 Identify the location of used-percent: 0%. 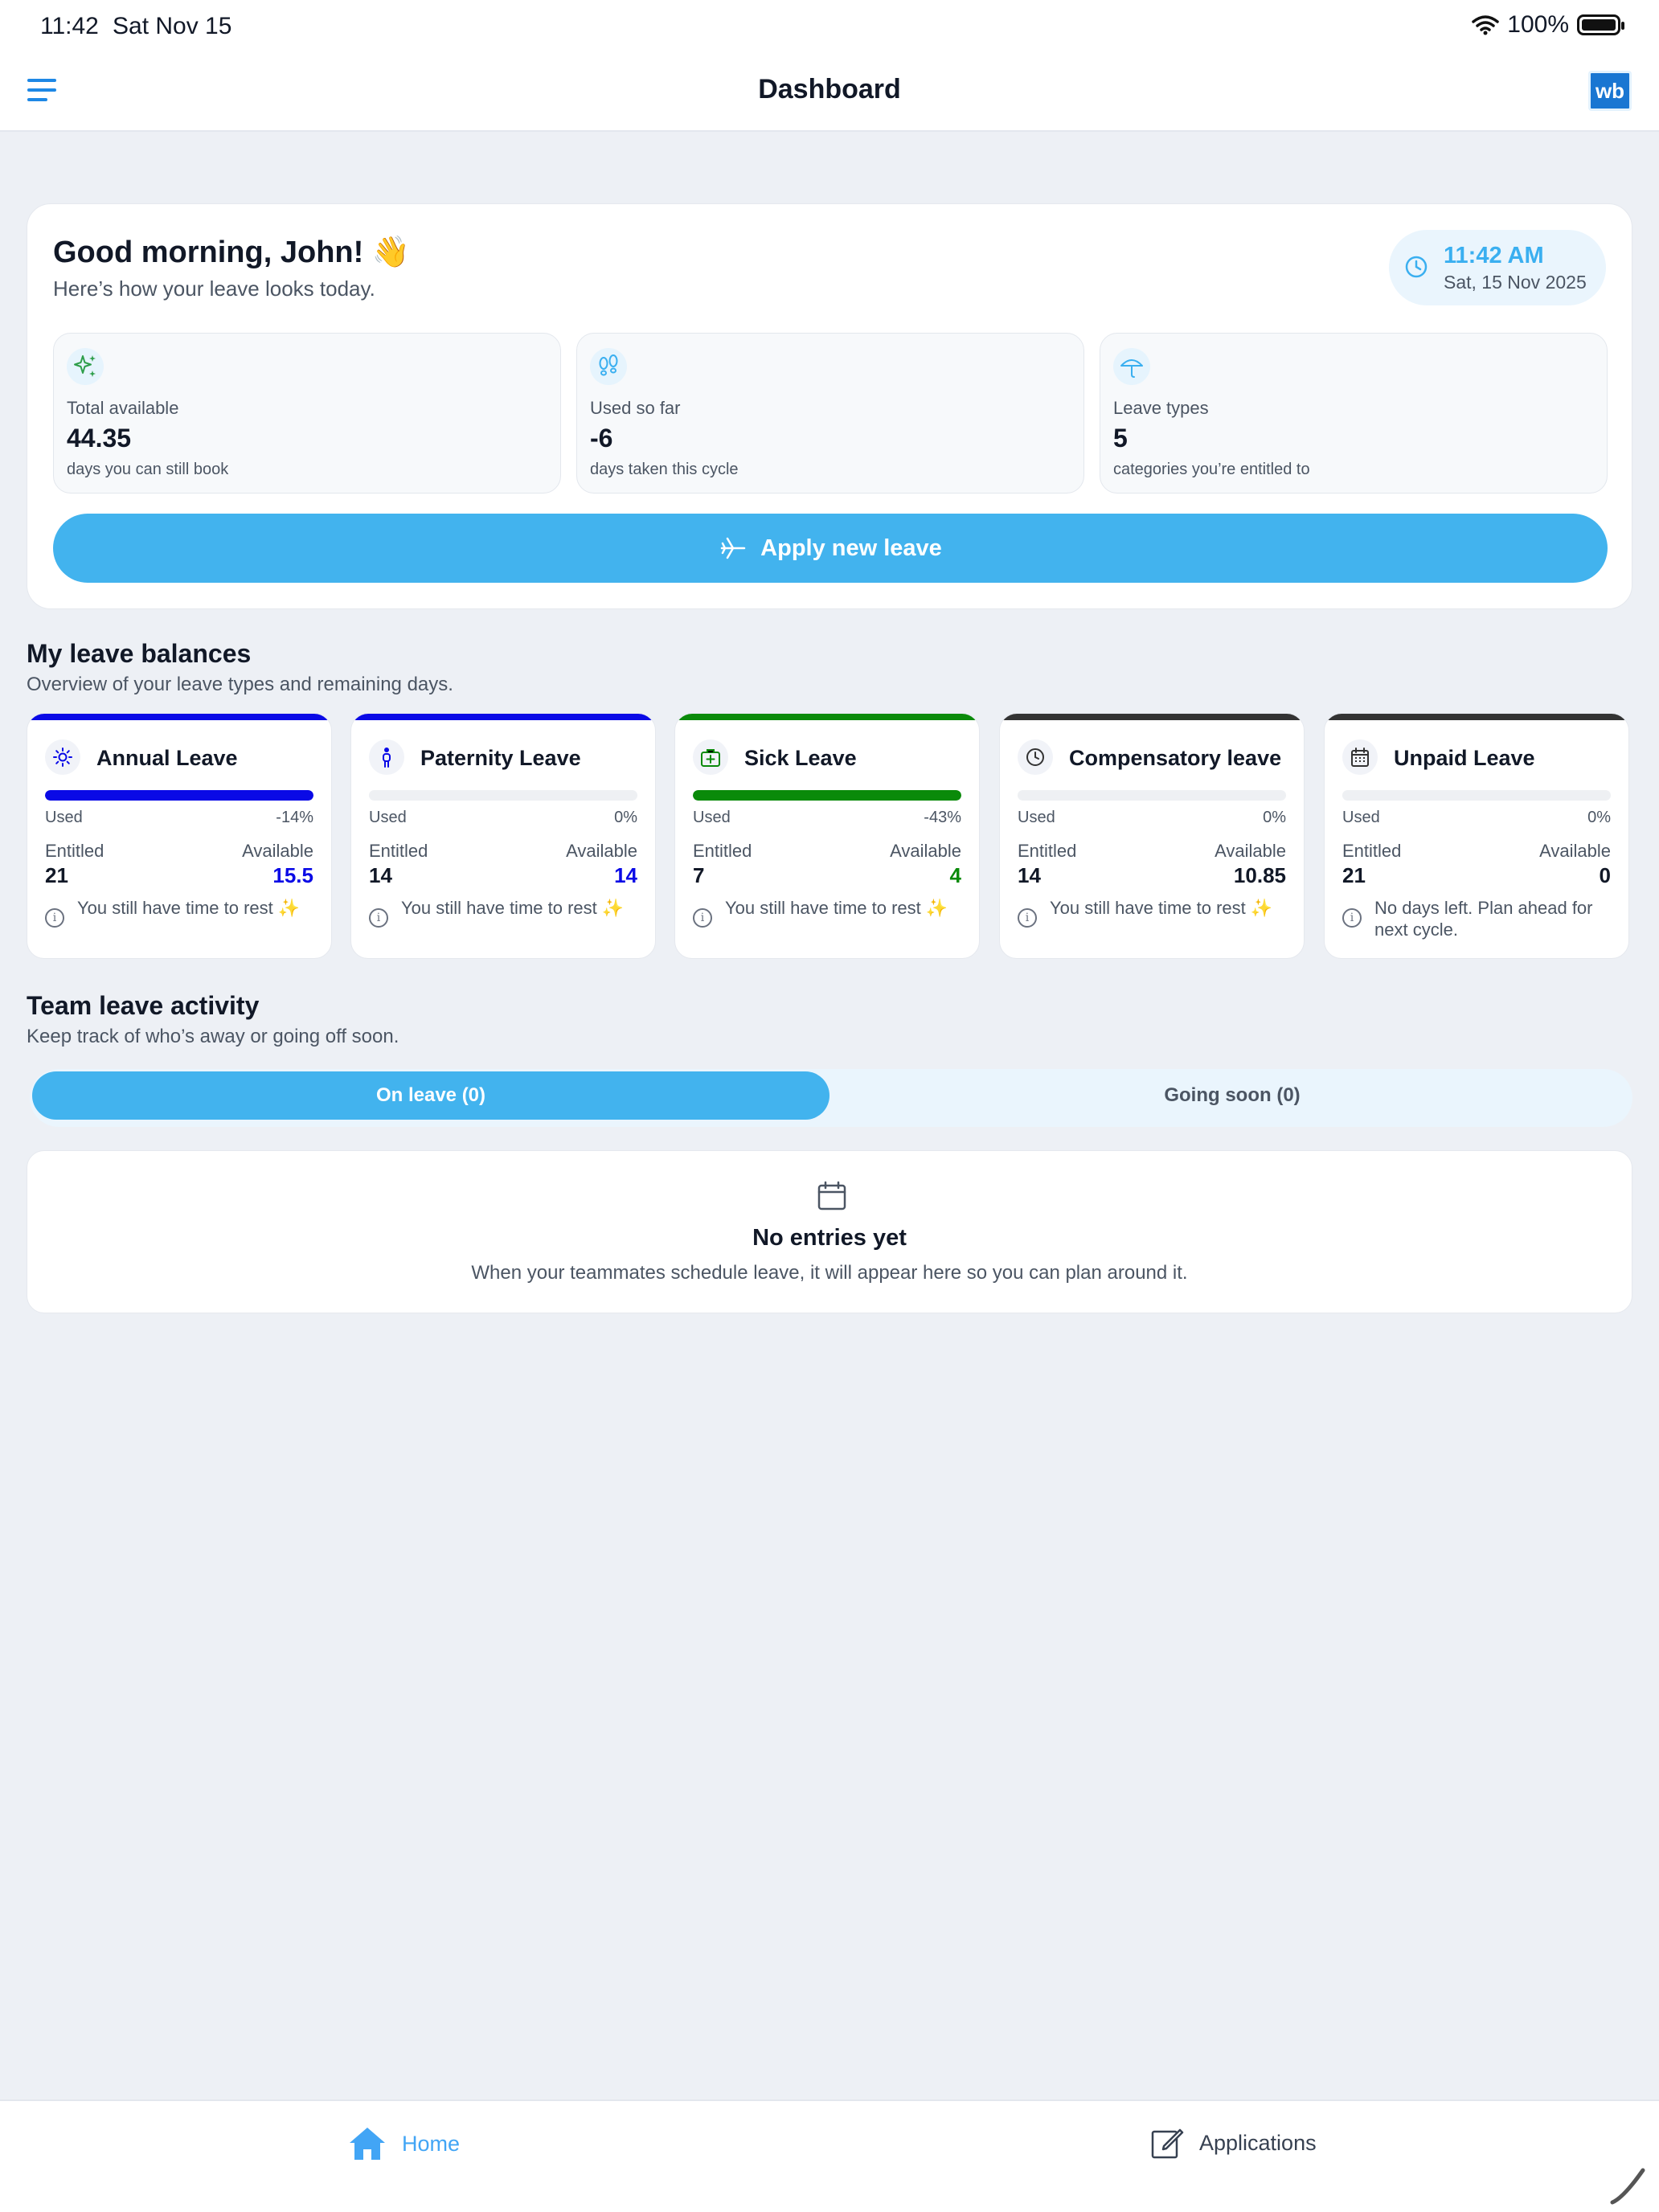
(1599, 817).